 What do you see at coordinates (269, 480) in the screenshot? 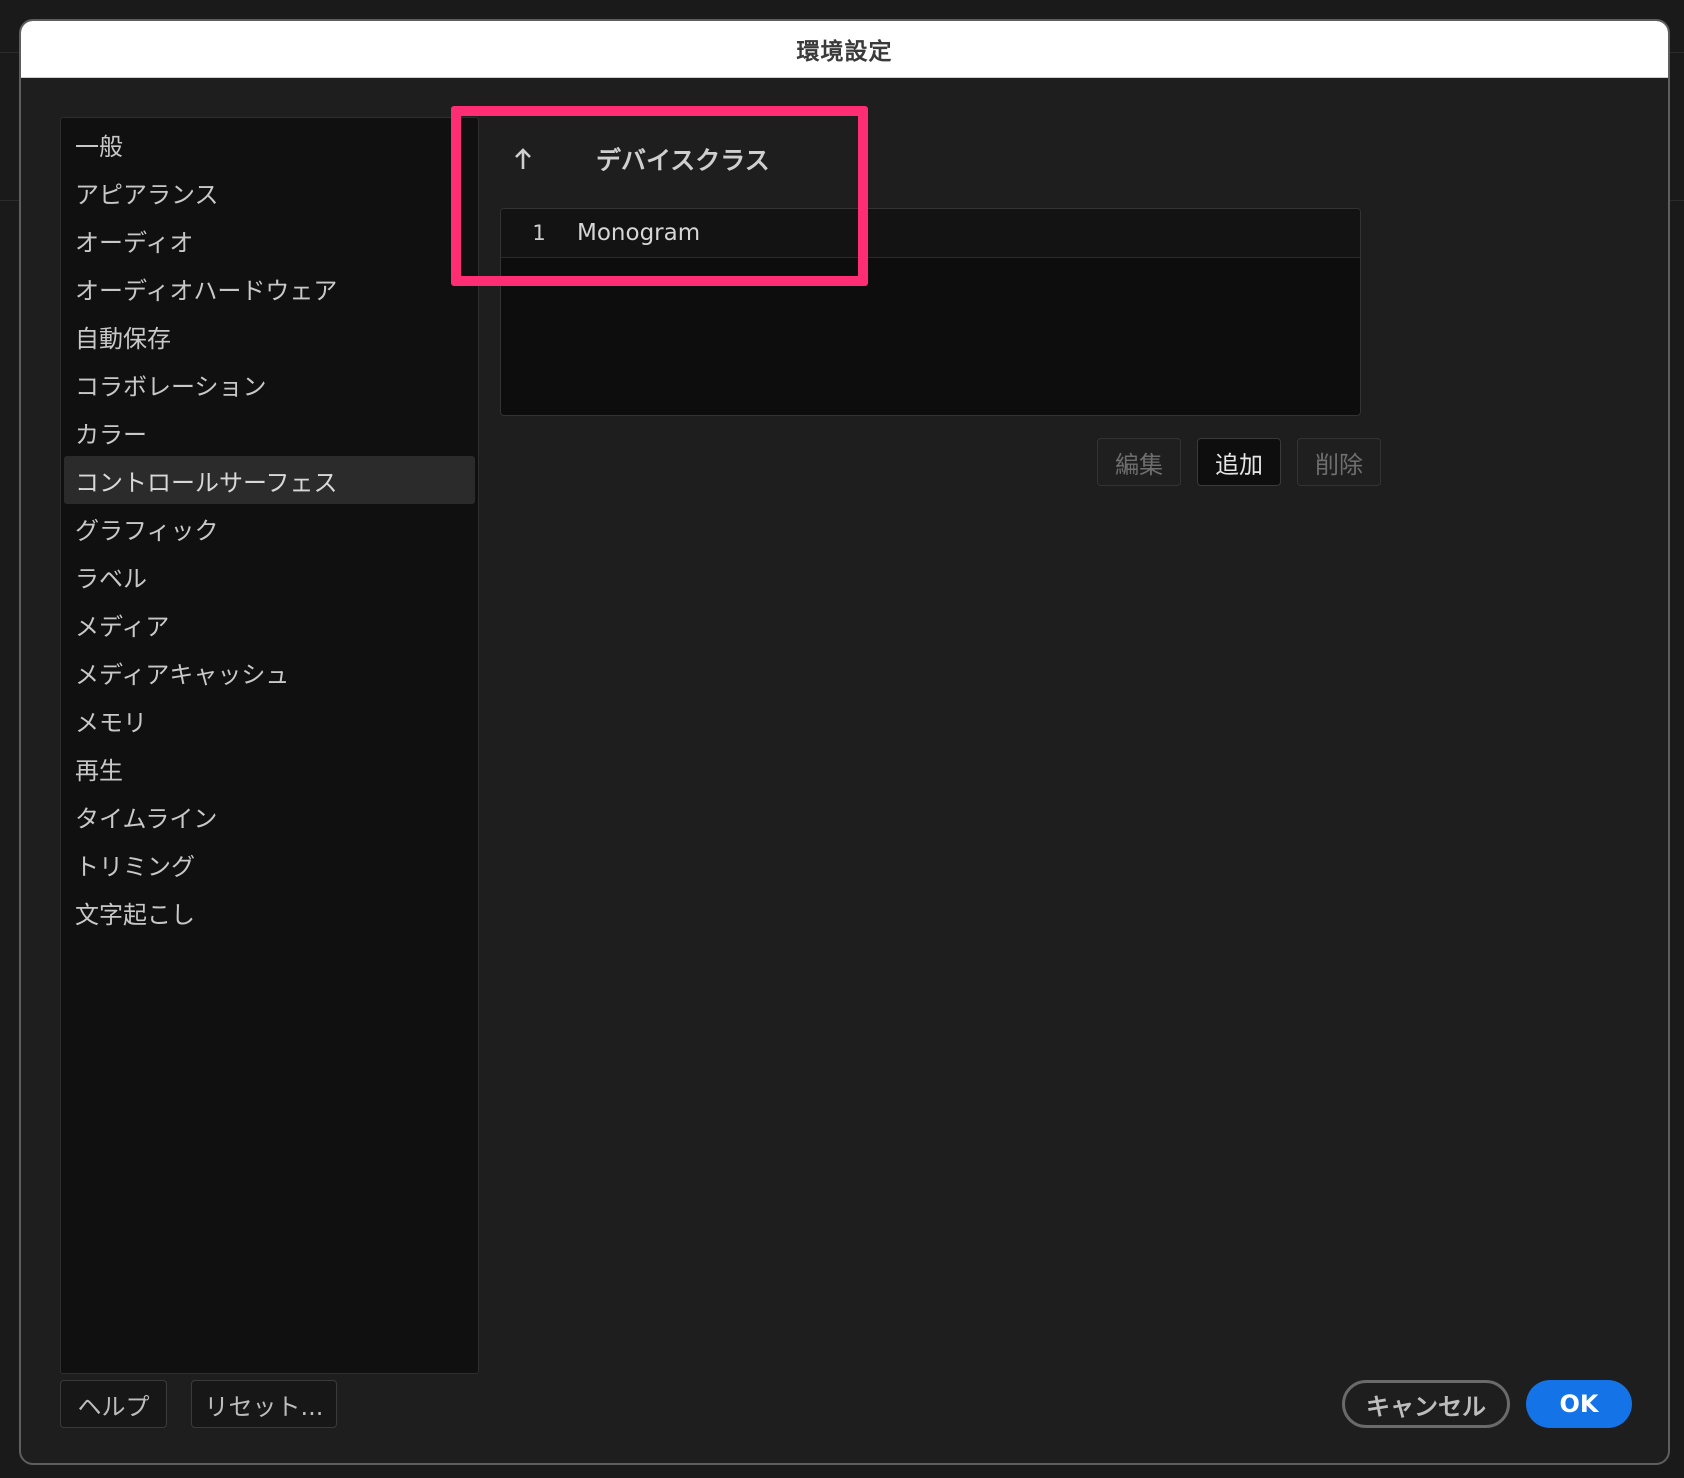
I see `sidebar-item-control-surface: コントロールサーフェス` at bounding box center [269, 480].